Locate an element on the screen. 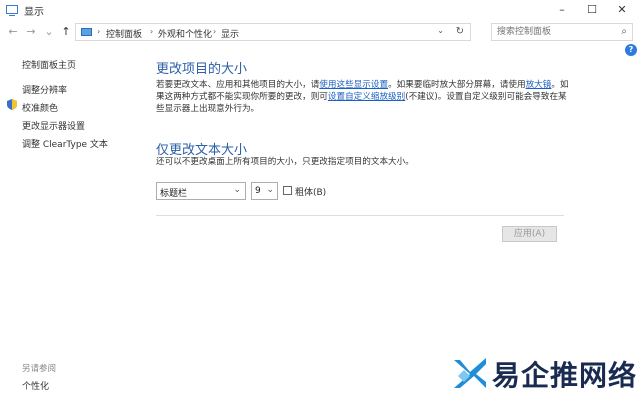 This screenshot has height=400, width=640. size-select: 9 ⌄ is located at coordinates (264, 191).